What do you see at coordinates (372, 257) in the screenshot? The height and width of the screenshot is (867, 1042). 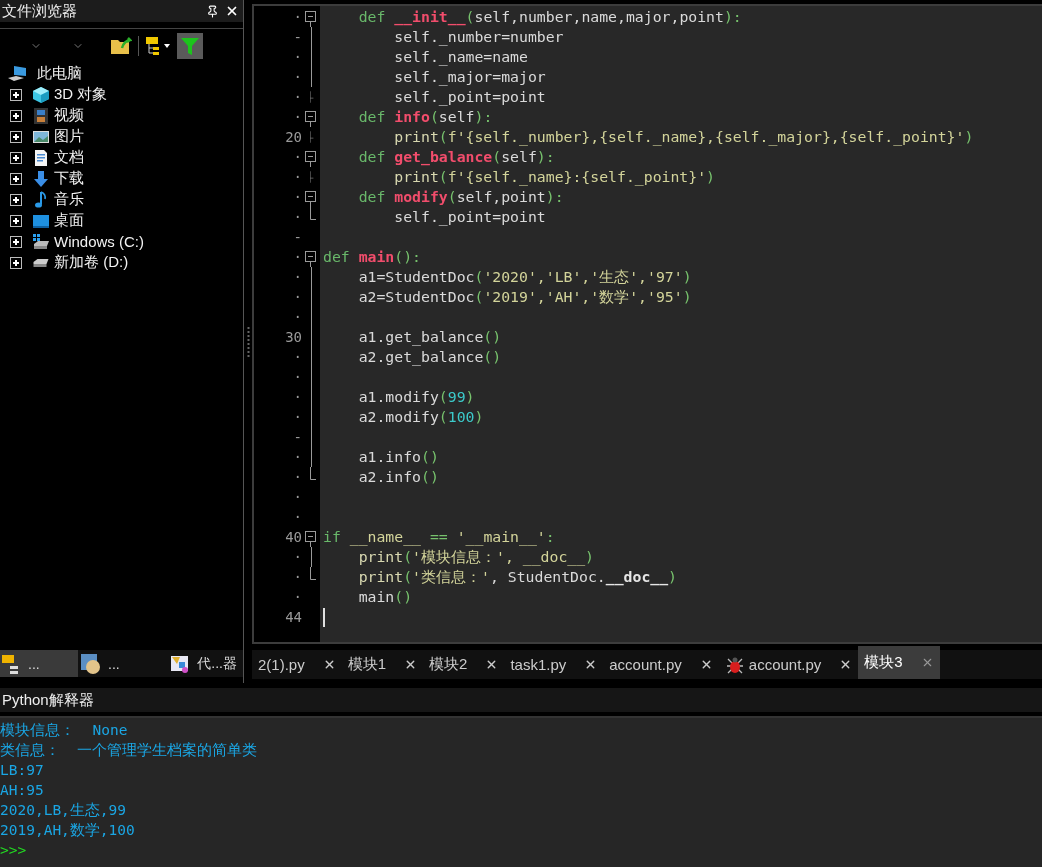 I see `code-line: def main():` at bounding box center [372, 257].